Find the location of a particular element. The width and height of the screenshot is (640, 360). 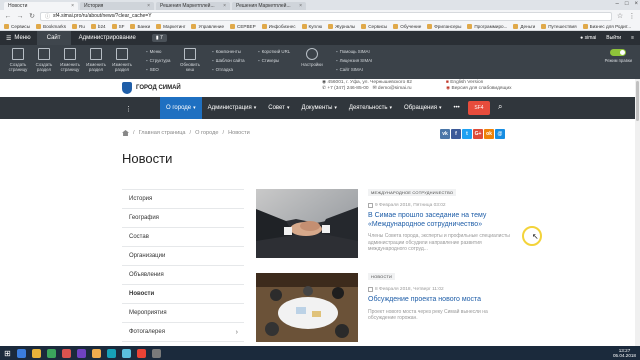

star-icon: ☆ is located at coordinates (620, 16).